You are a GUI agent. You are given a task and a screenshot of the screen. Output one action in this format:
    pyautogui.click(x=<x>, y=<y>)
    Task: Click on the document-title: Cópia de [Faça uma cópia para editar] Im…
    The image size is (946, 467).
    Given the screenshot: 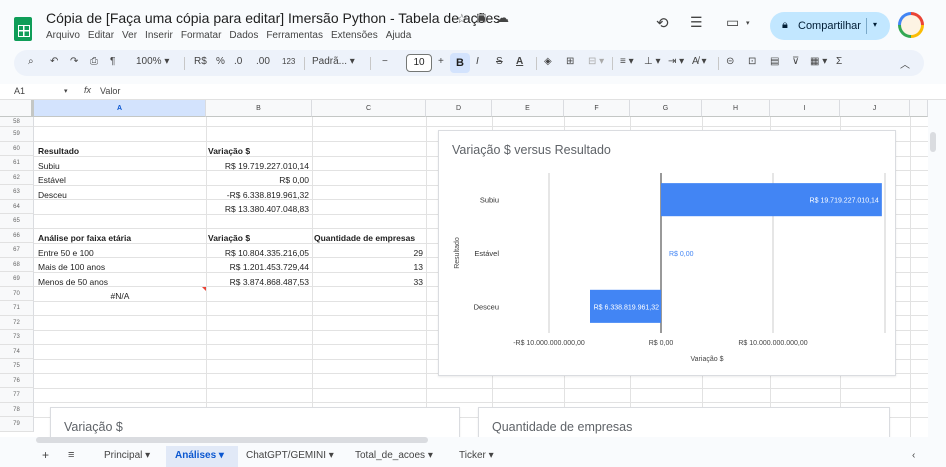 What is the action you would take?
    pyautogui.click(x=273, y=18)
    